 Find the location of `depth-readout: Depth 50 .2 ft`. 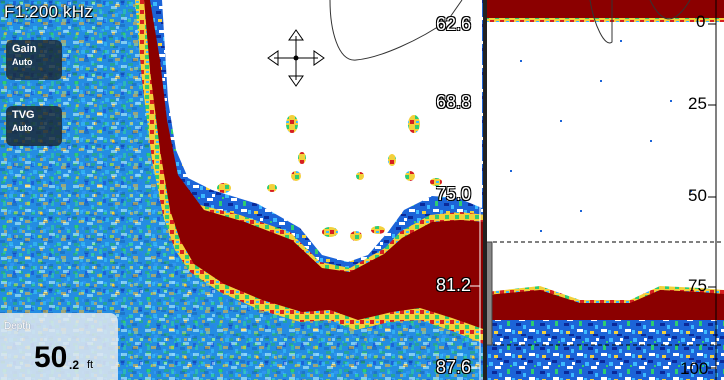

depth-readout: Depth 50 .2 ft is located at coordinates (59, 346).